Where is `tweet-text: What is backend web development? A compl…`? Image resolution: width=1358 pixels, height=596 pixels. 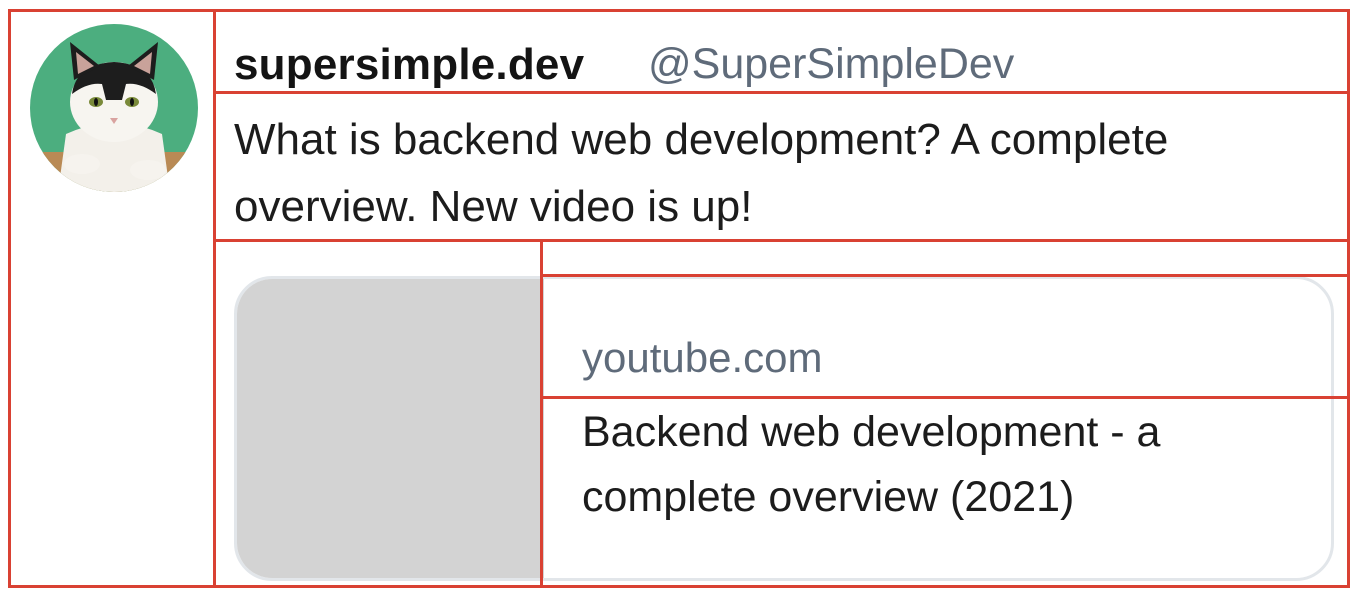
tweet-text: What is backend web development? A compl… is located at coordinates (701, 173).